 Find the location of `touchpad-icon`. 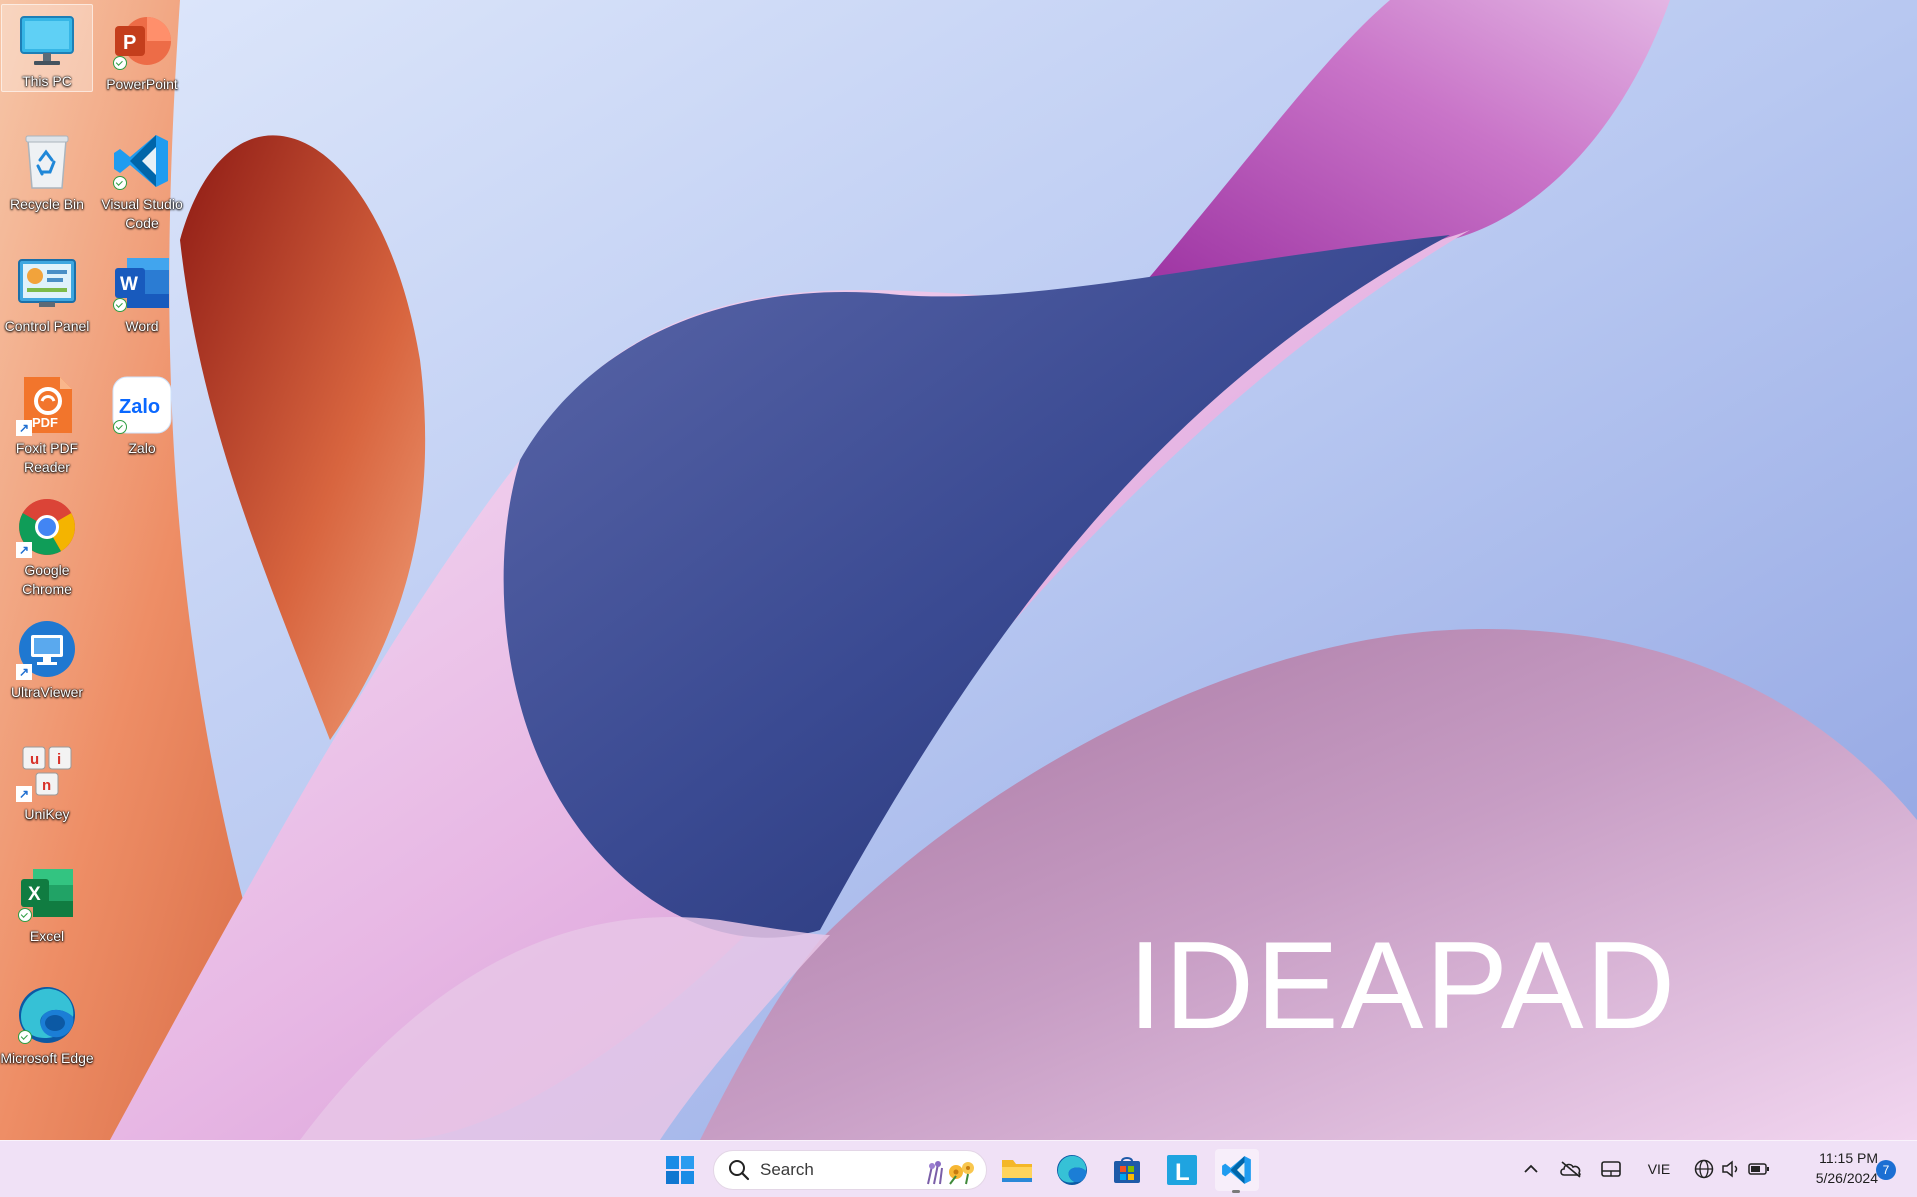

touchpad-icon is located at coordinates (1611, 1168).